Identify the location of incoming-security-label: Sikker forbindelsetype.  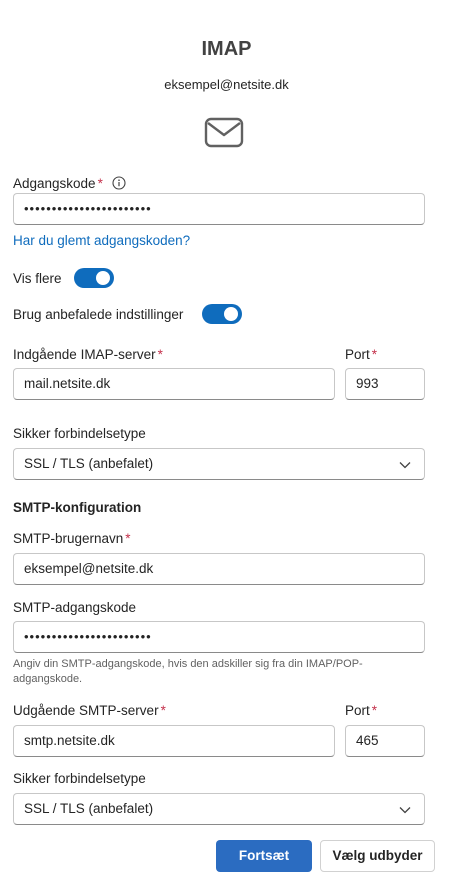
(79, 433).